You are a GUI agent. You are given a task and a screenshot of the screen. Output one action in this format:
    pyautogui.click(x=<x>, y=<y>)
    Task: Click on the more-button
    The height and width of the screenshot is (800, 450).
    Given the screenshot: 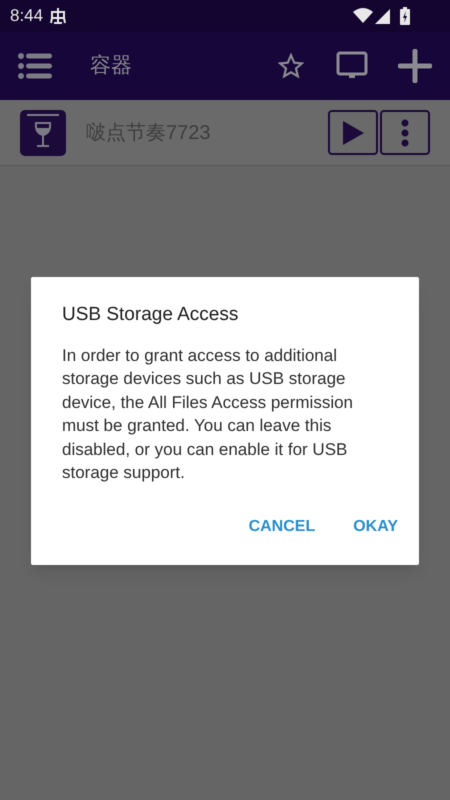 What is the action you would take?
    pyautogui.click(x=405, y=132)
    